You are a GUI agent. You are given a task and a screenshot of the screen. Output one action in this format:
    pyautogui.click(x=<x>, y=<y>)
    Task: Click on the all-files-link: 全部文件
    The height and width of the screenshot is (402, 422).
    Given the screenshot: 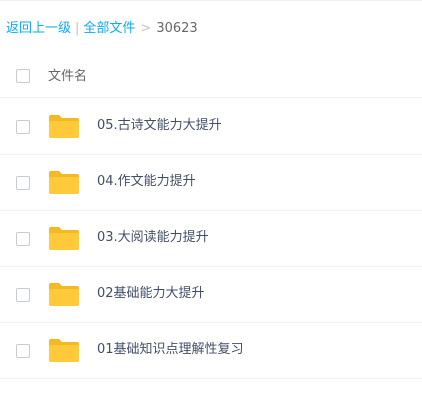 What is the action you would take?
    pyautogui.click(x=109, y=28)
    